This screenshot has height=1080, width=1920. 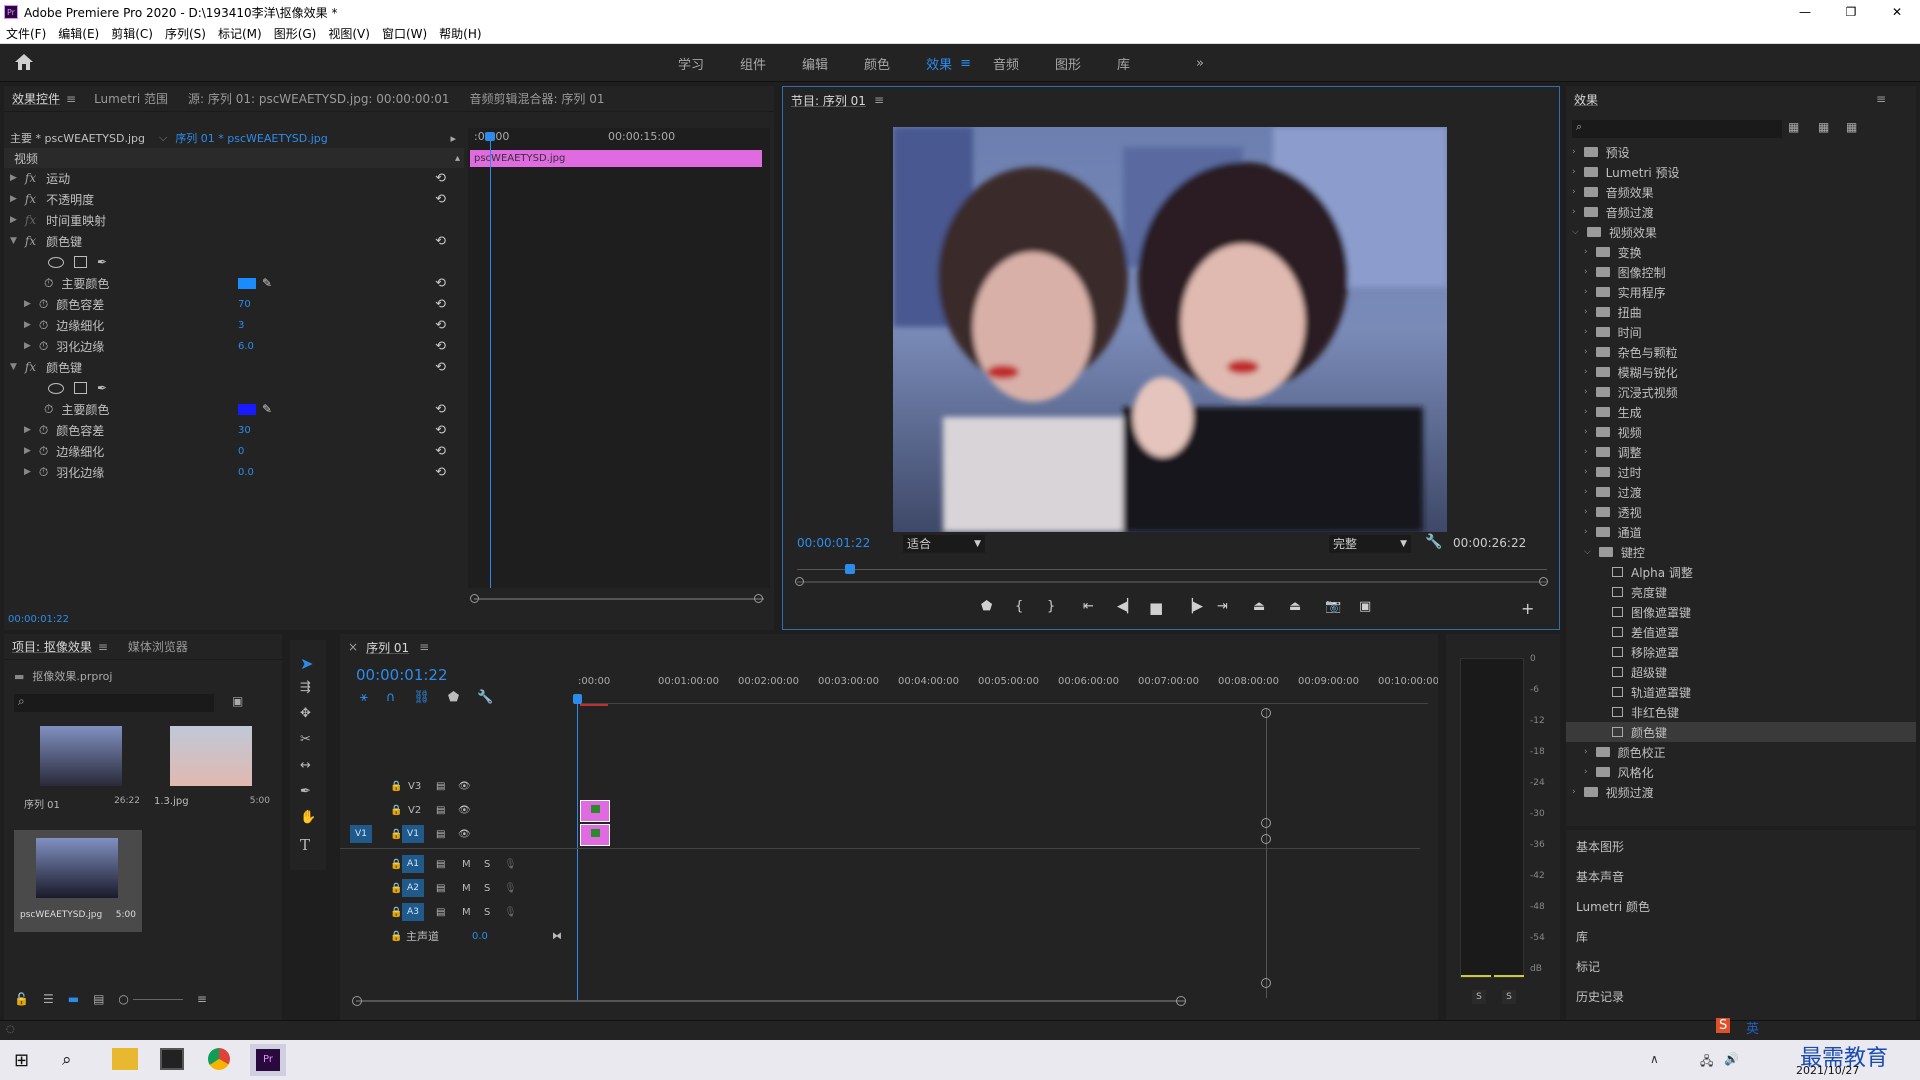 What do you see at coordinates (402, 675) in the screenshot?
I see `timeline-timecode: 00:00:01:22` at bounding box center [402, 675].